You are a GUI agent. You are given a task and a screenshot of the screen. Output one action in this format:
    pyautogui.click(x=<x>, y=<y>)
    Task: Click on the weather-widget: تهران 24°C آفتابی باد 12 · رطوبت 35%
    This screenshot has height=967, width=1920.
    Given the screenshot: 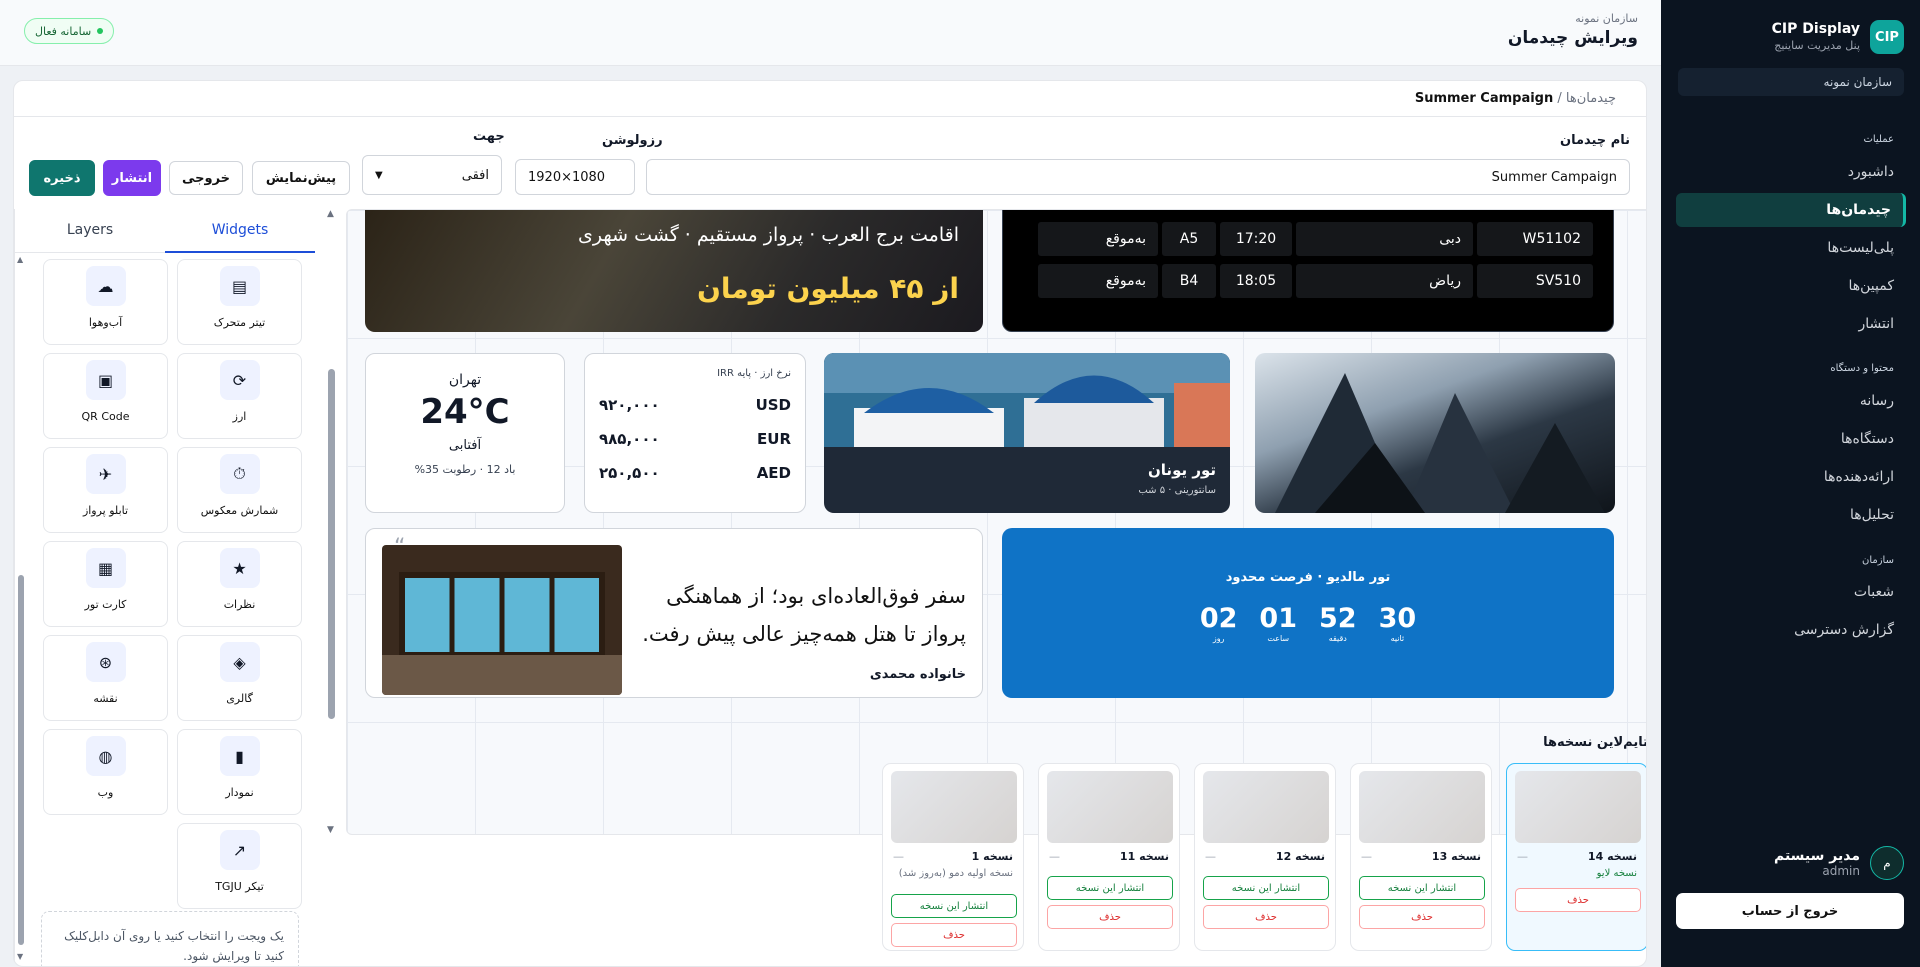 What is the action you would take?
    pyautogui.click(x=465, y=433)
    